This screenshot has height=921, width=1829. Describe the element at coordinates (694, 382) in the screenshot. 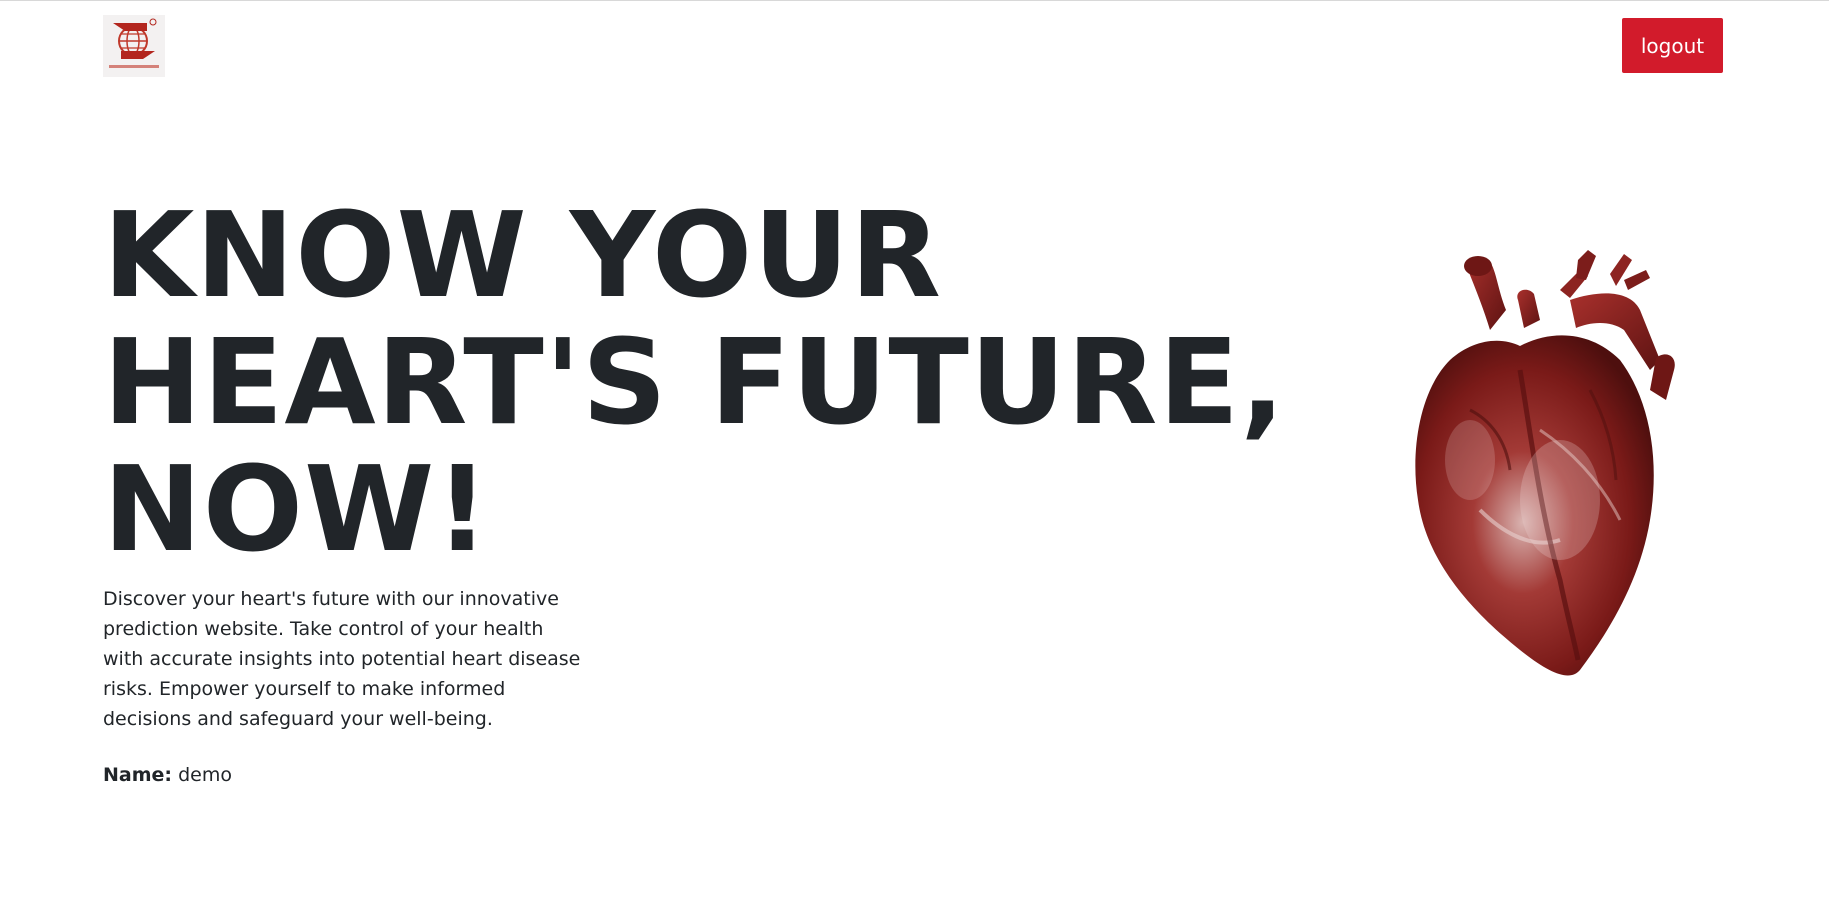

I see `hero-title-line-2: HEART'S FUTURE,` at that location.